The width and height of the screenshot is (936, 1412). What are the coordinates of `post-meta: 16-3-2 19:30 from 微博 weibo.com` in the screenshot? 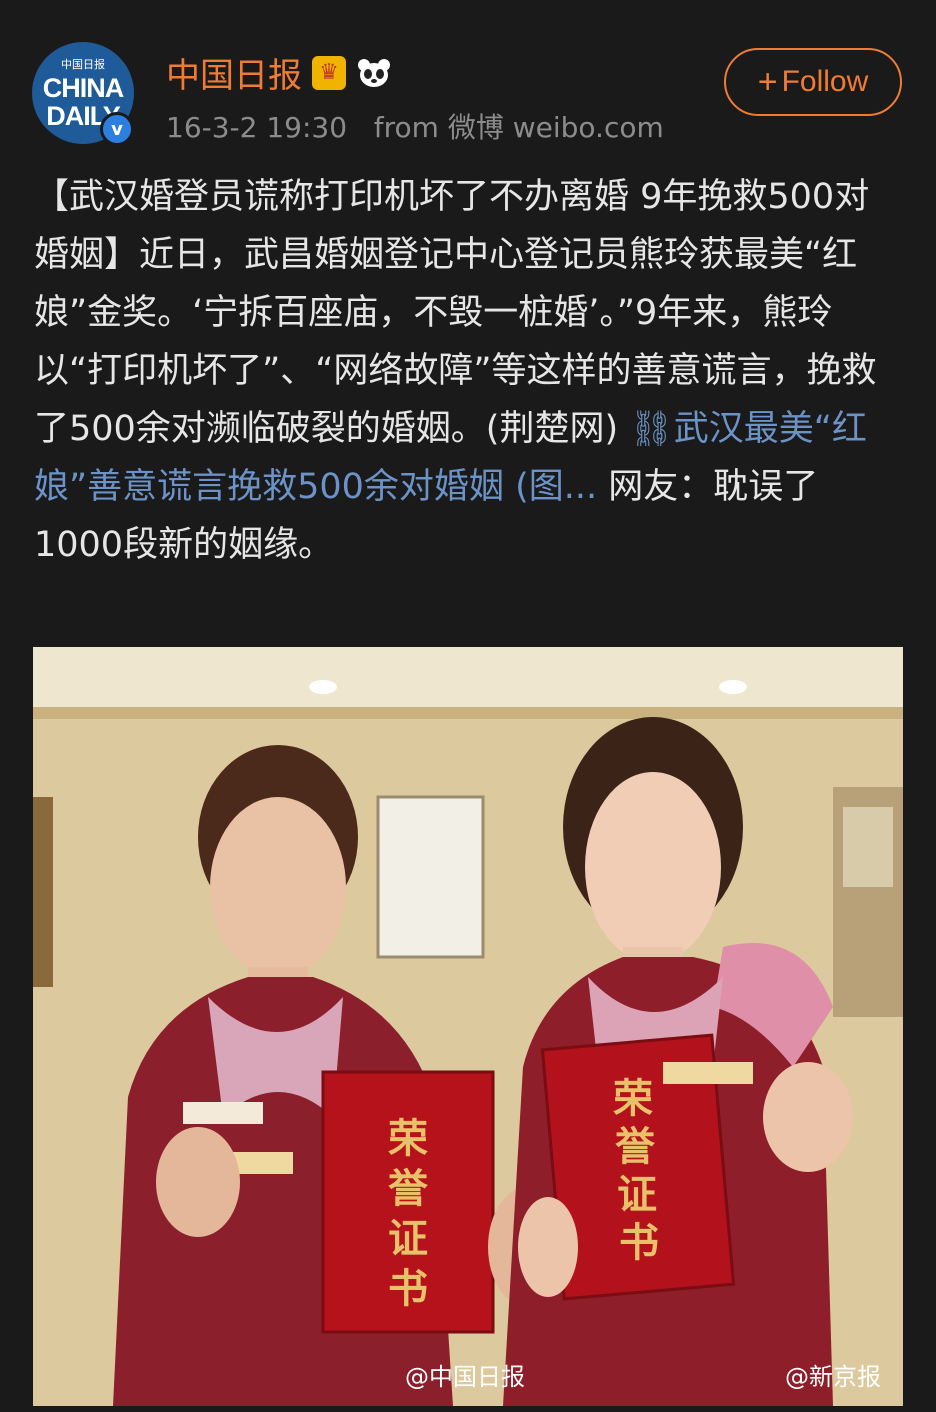 It's located at (415, 126).